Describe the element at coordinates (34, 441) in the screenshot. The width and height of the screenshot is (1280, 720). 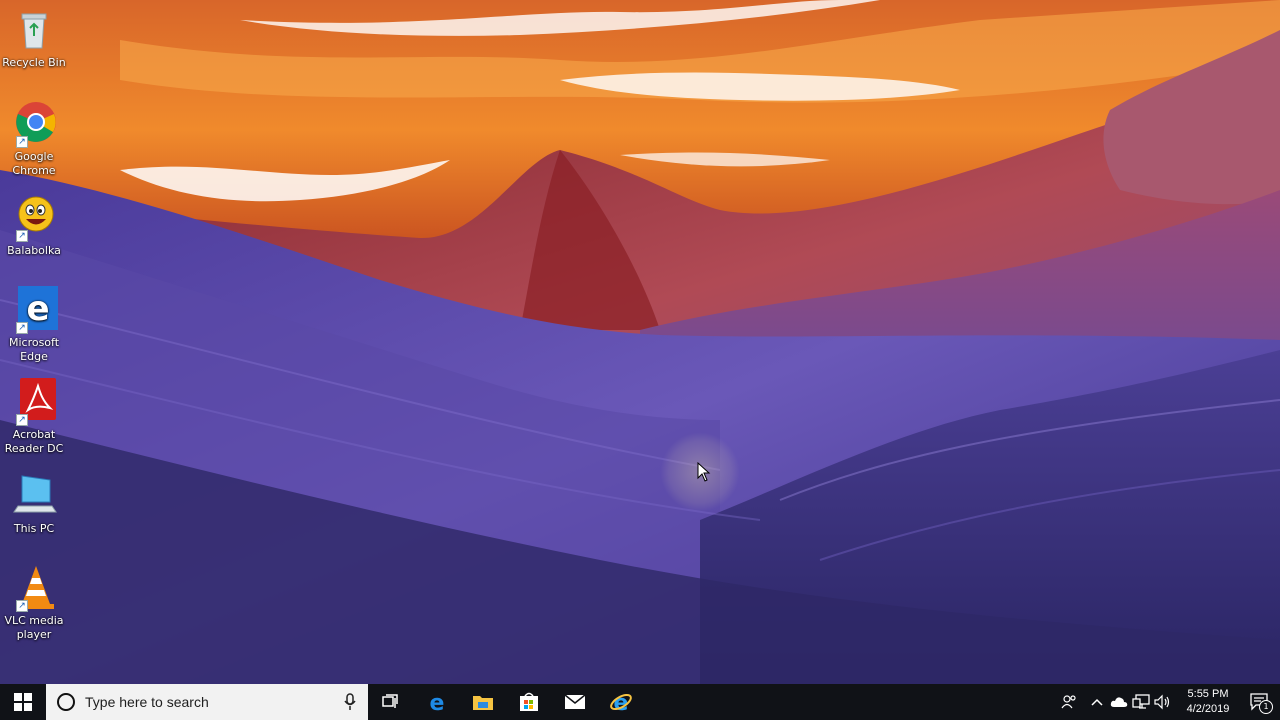
I see `desktop-icon-label: Acrobat Reader DC` at that location.